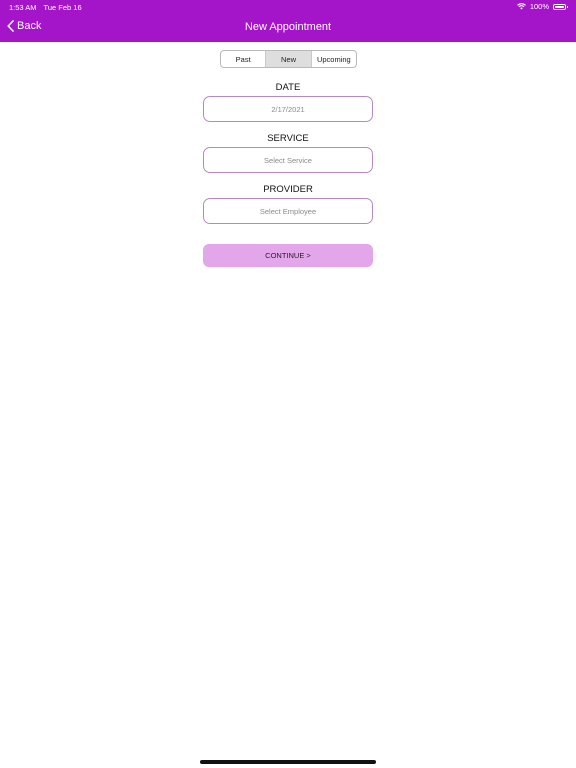 The width and height of the screenshot is (576, 768). I want to click on provider-placeholder: Select Employee, so click(288, 211).